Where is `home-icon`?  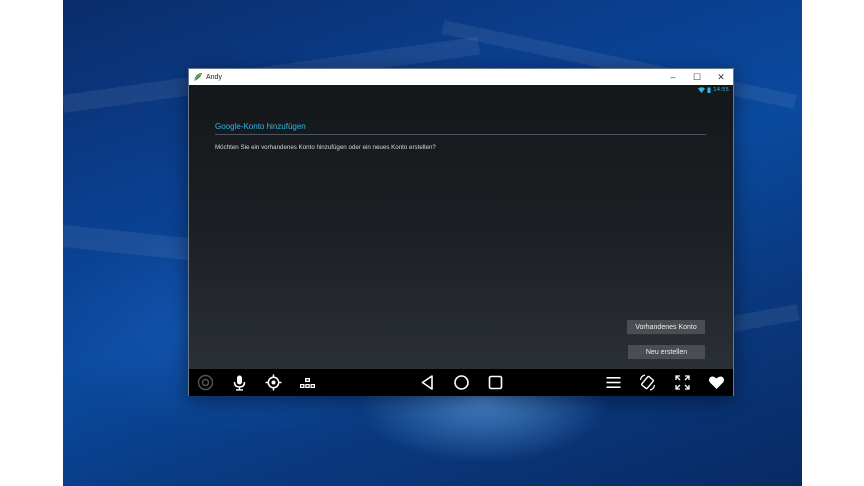 home-icon is located at coordinates (461, 382).